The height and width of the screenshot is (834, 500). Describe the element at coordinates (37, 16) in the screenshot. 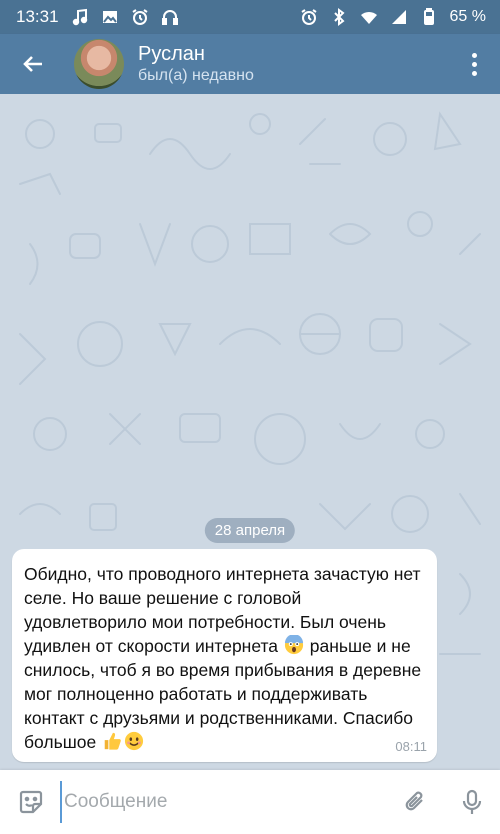

I see `status-time: 13:31` at that location.